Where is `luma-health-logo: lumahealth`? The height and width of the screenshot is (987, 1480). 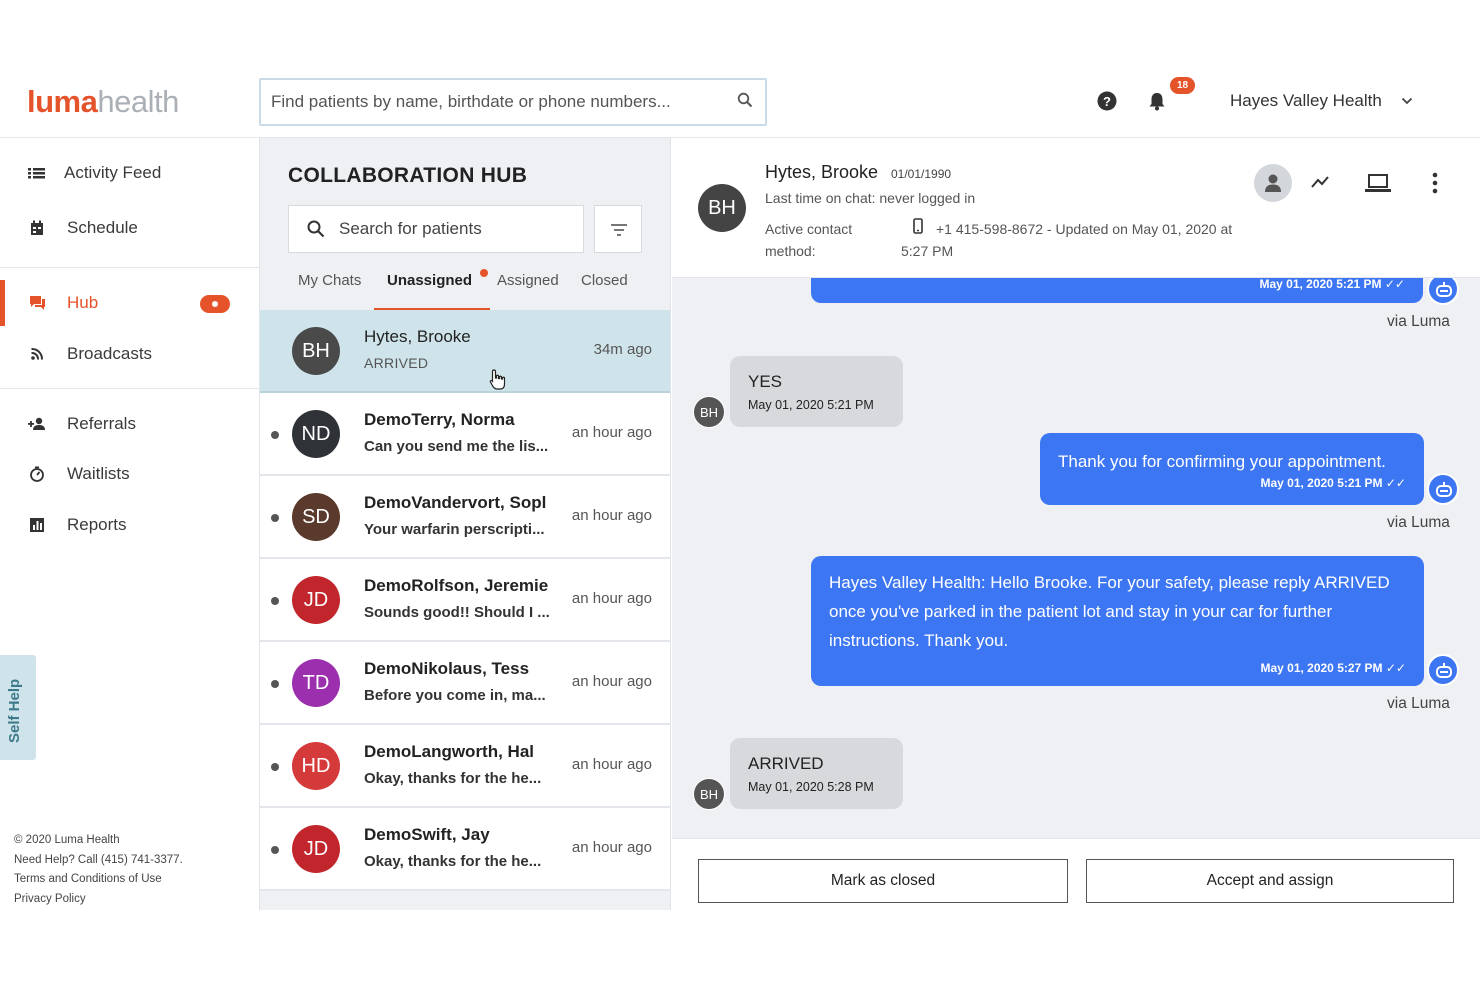 luma-health-logo: lumahealth is located at coordinates (103, 102).